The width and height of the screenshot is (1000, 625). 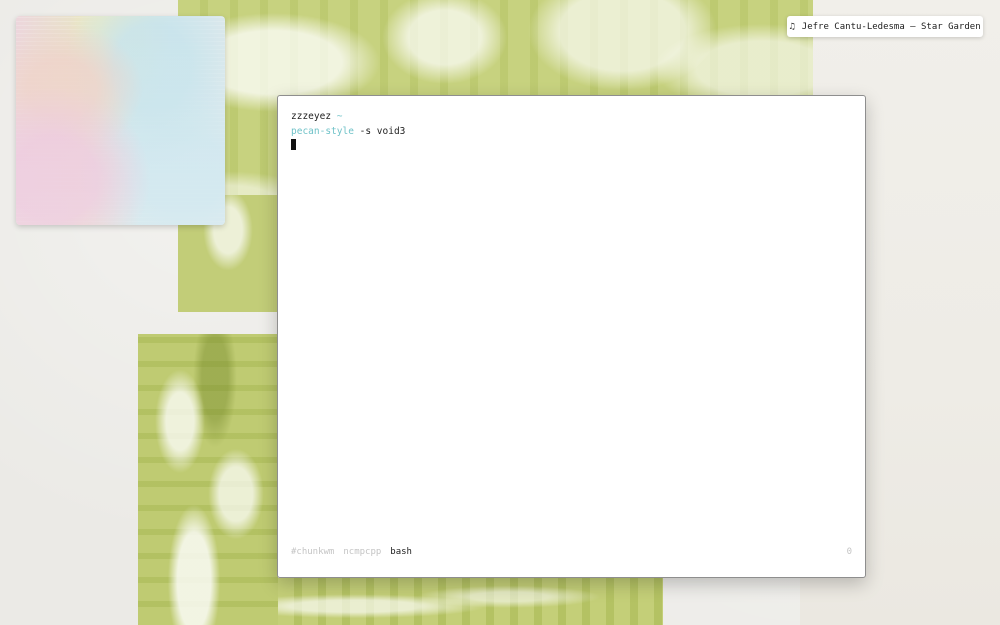 I want to click on command-line: pecan-style -s void3, so click(x=571, y=132).